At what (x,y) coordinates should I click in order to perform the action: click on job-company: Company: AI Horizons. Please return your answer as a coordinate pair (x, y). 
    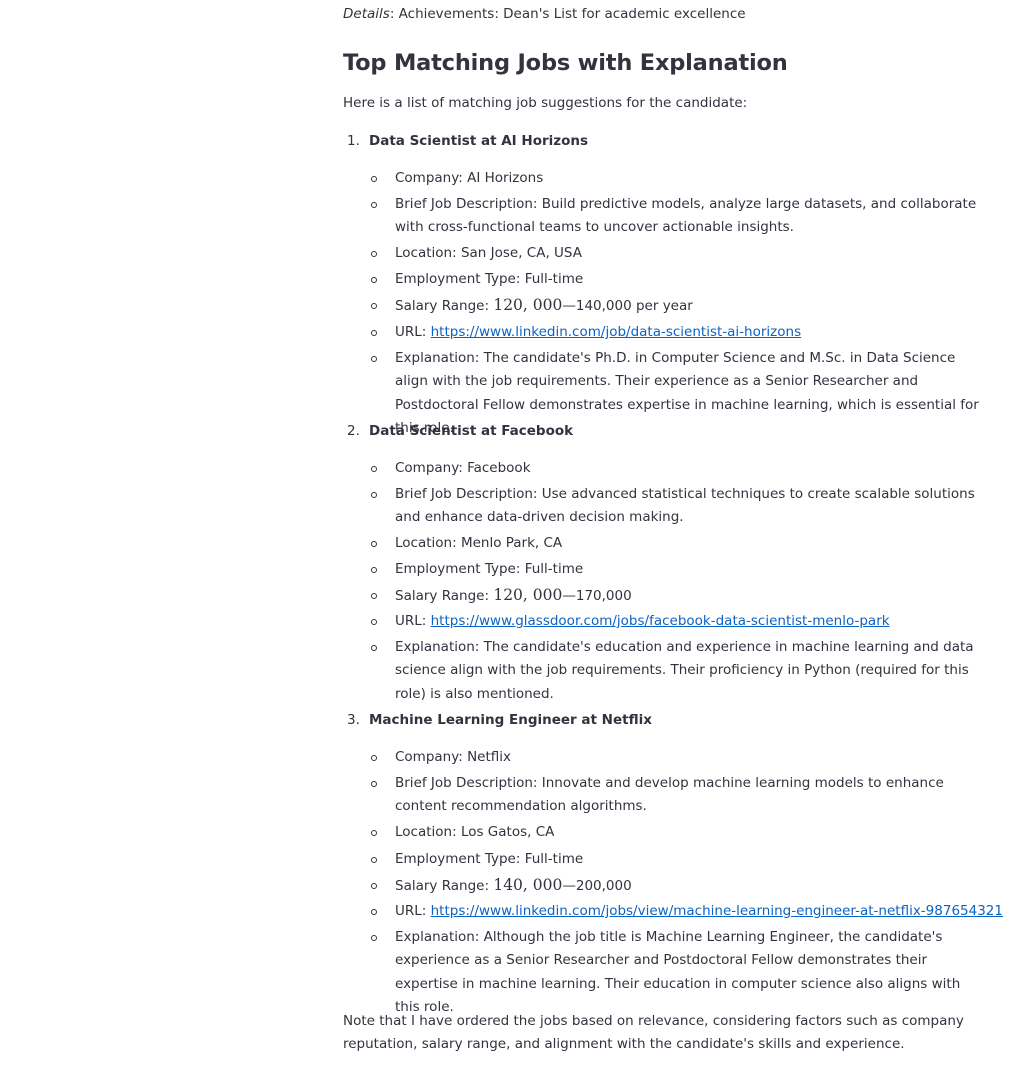
    Looking at the image, I should click on (676, 178).